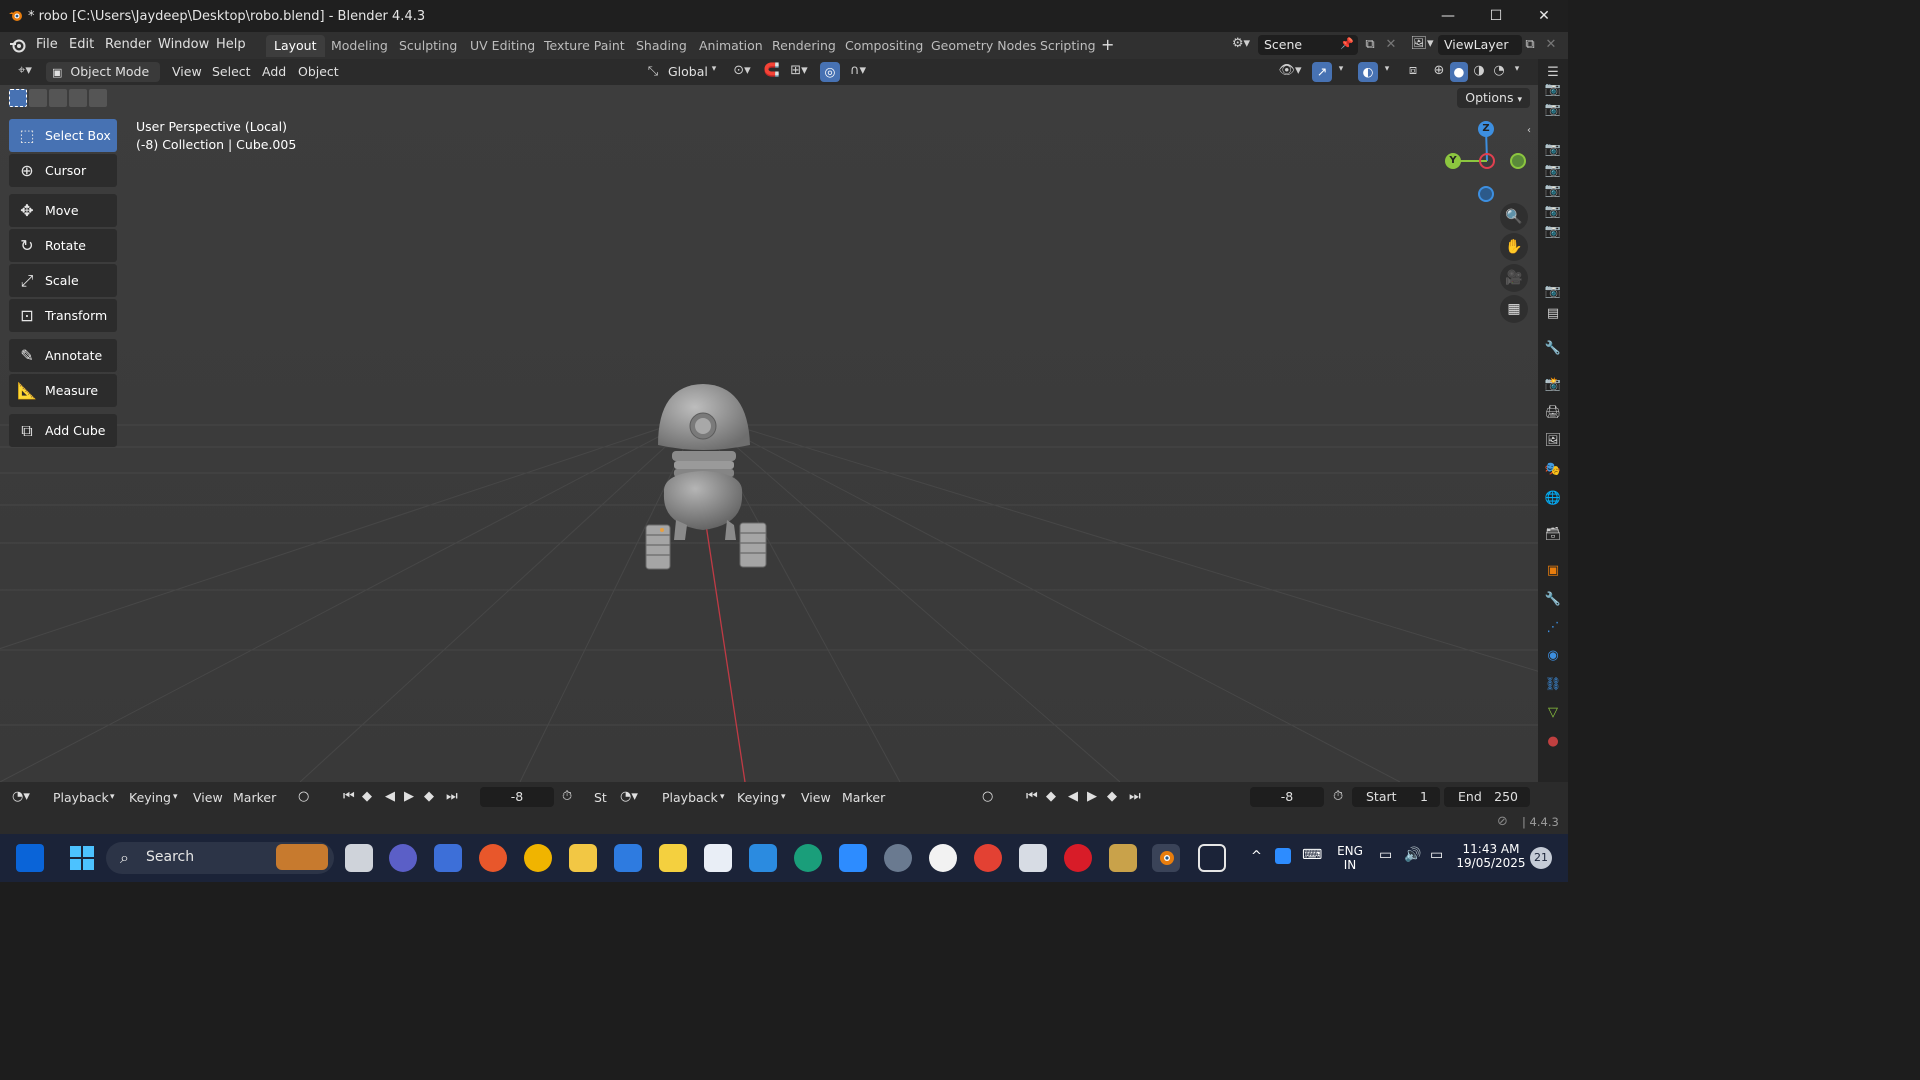 Image resolution: width=1920 pixels, height=1080 pixels. Describe the element at coordinates (628, 858) in the screenshot. I see `calendar-icon` at that location.